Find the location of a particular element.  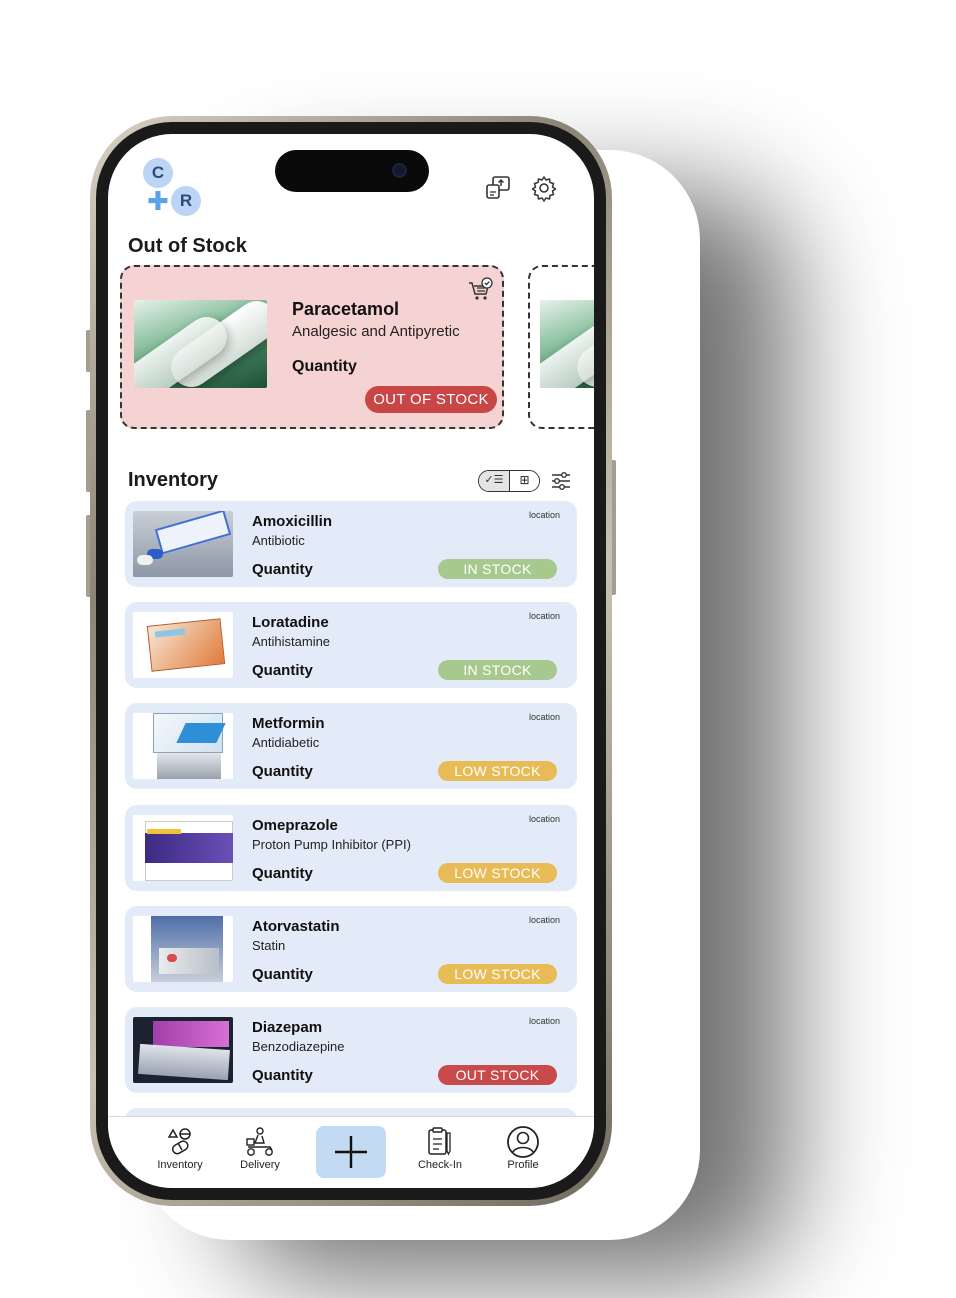

item-name: Omeprazole is located at coordinates (295, 825).